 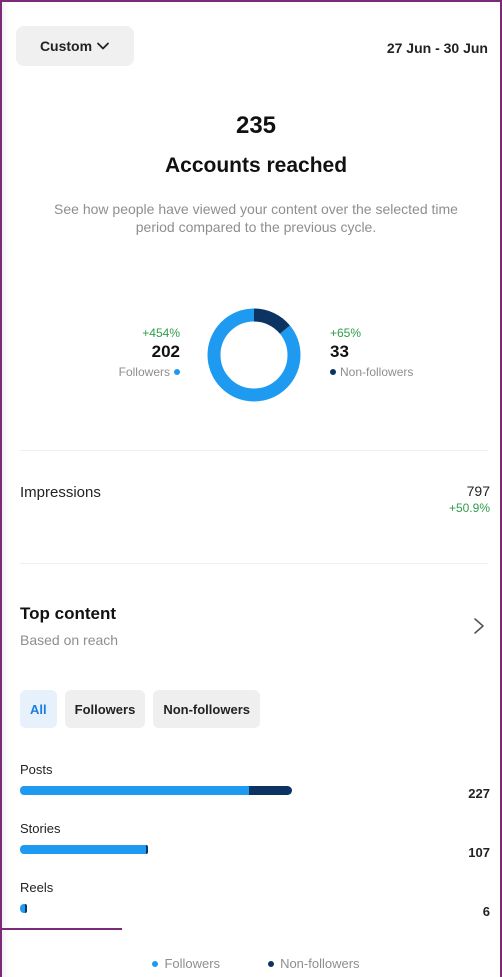 I want to click on bar-label: Posts, so click(x=36, y=769).